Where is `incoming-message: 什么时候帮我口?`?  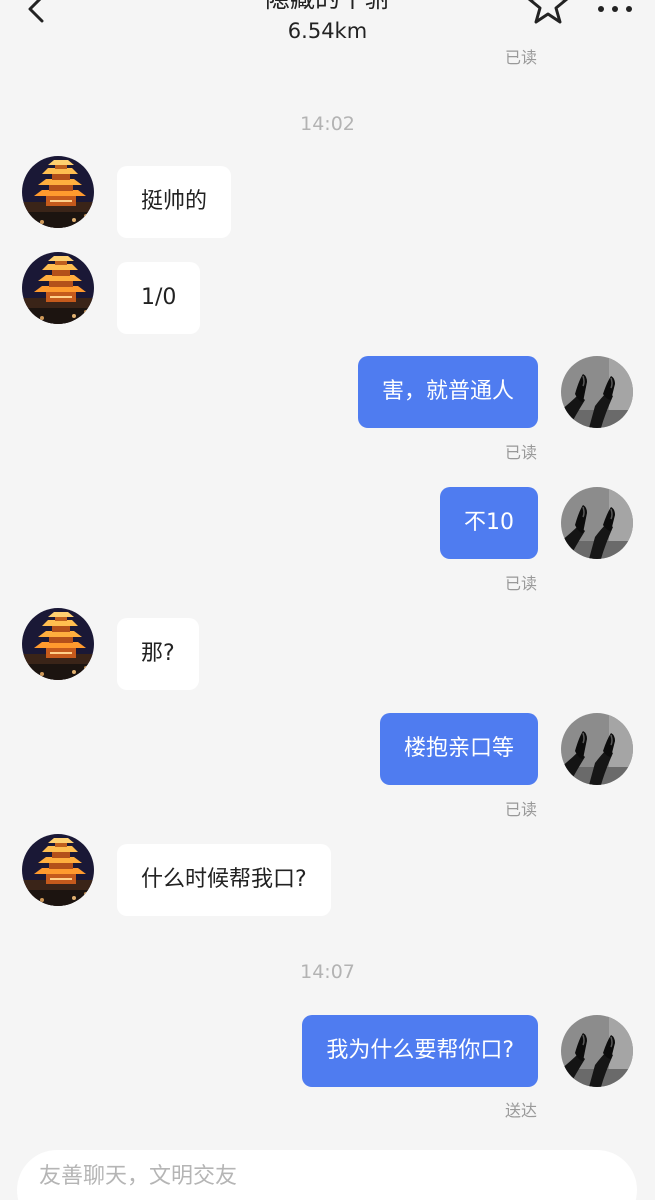
incoming-message: 什么时候帮我口? is located at coordinates (224, 880).